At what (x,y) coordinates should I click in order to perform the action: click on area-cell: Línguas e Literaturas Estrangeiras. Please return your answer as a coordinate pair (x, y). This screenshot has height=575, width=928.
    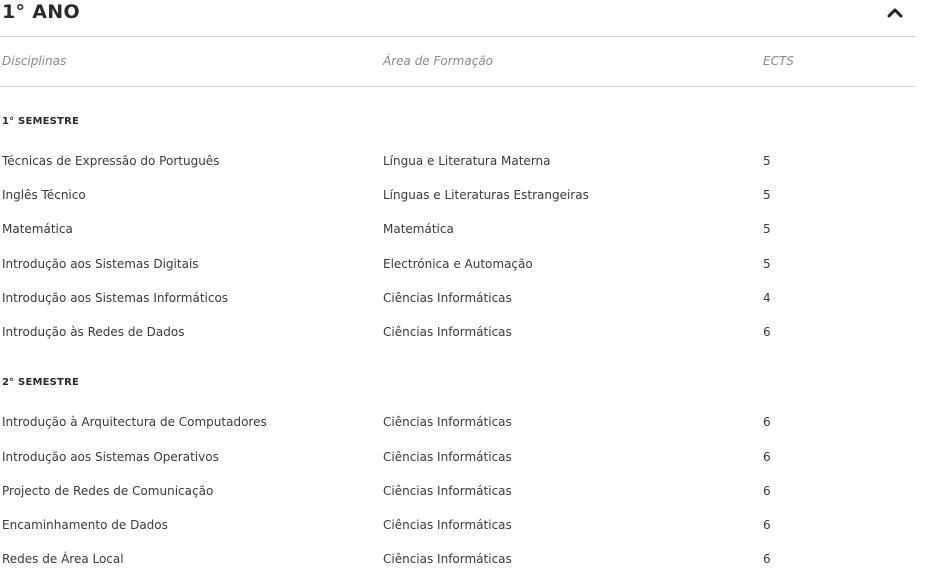
    Looking at the image, I should click on (486, 195).